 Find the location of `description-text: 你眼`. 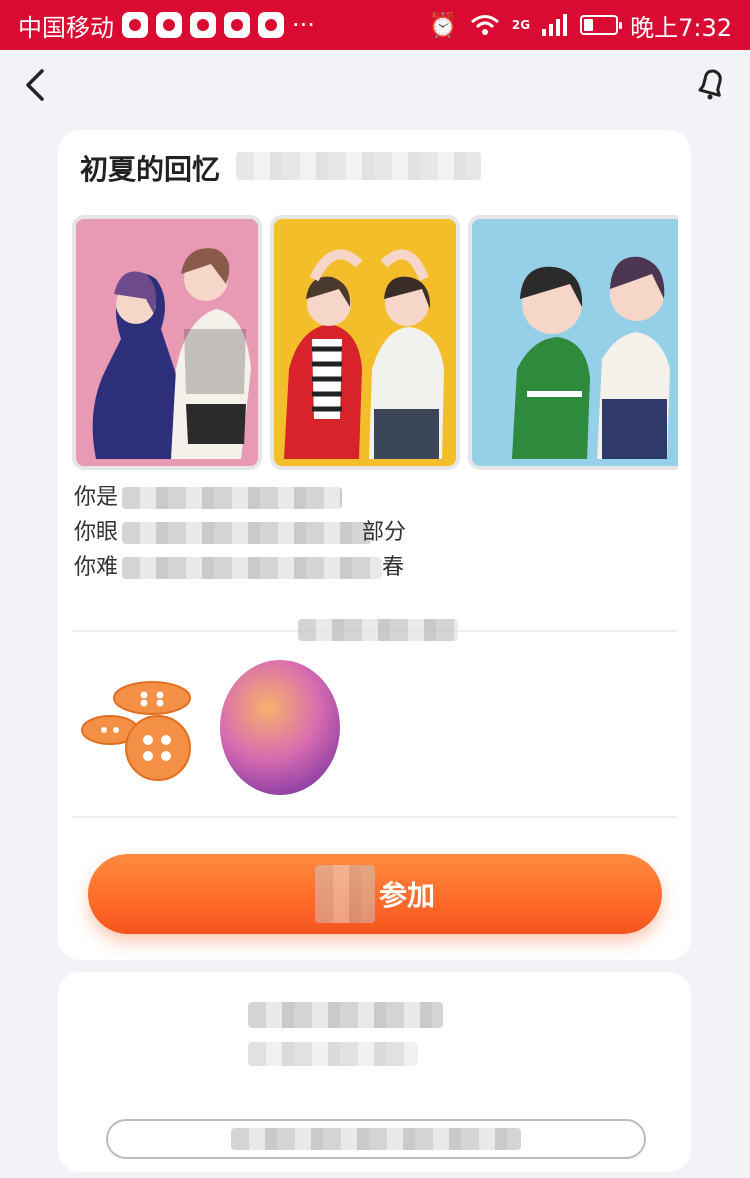

description-text: 你眼 is located at coordinates (96, 532).